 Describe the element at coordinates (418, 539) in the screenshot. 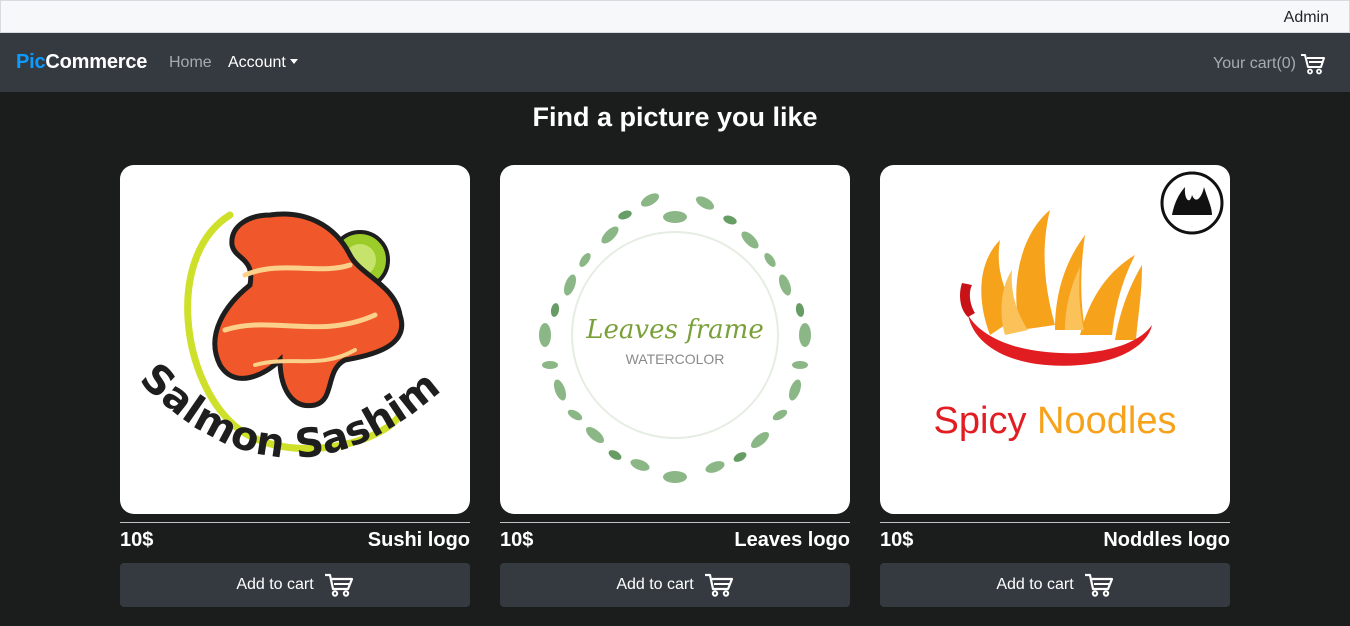

I see `product-title: Sushi logo` at that location.